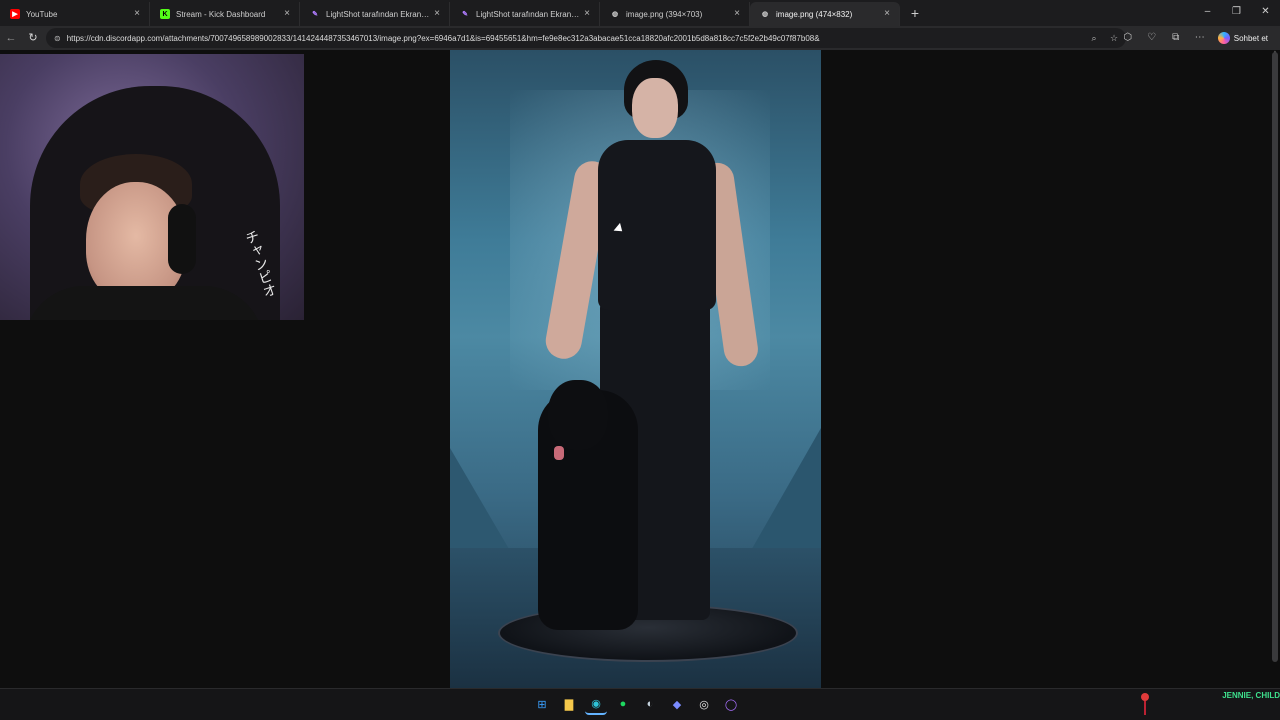 The image size is (1280, 720). Describe the element at coordinates (221, 14) in the screenshot. I see `tab-title: Stream - Kick Dashboard` at that location.